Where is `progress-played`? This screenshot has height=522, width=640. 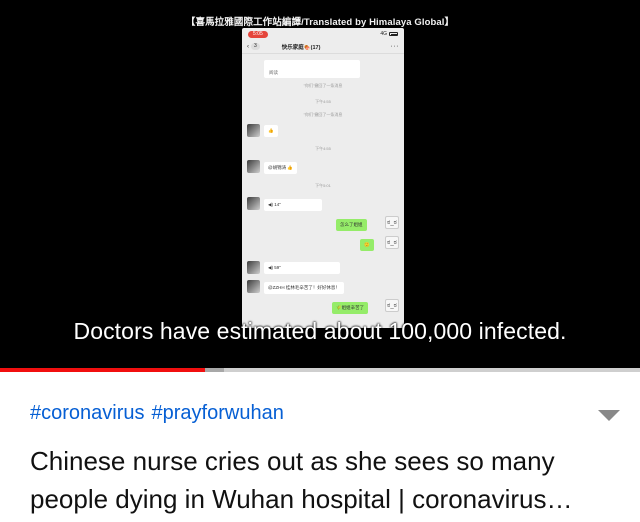 progress-played is located at coordinates (102, 370).